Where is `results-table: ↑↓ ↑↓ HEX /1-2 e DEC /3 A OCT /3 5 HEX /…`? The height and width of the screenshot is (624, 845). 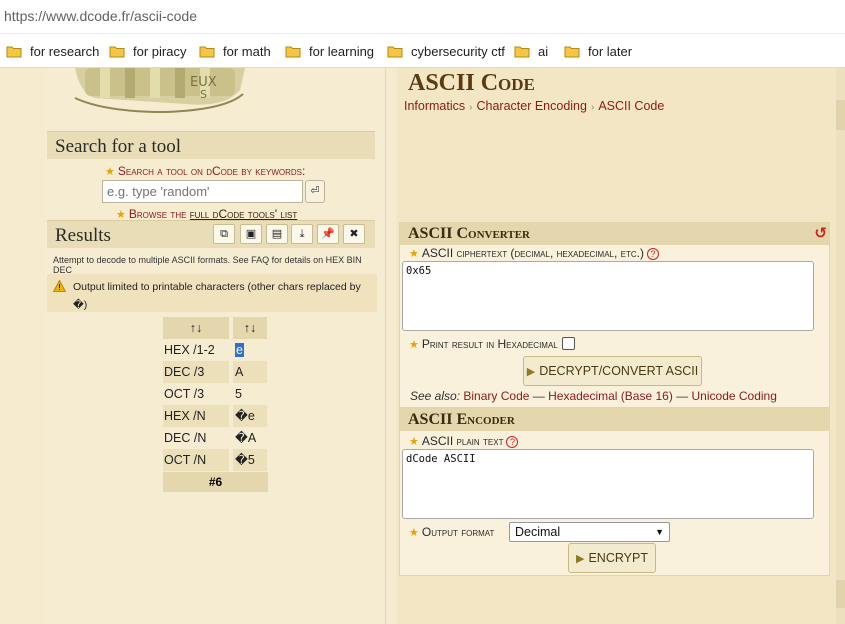
results-table: ↑↓ ↑↓ HEX /1-2 e DEC /3 A OCT /3 5 HEX /… is located at coordinates (215, 404).